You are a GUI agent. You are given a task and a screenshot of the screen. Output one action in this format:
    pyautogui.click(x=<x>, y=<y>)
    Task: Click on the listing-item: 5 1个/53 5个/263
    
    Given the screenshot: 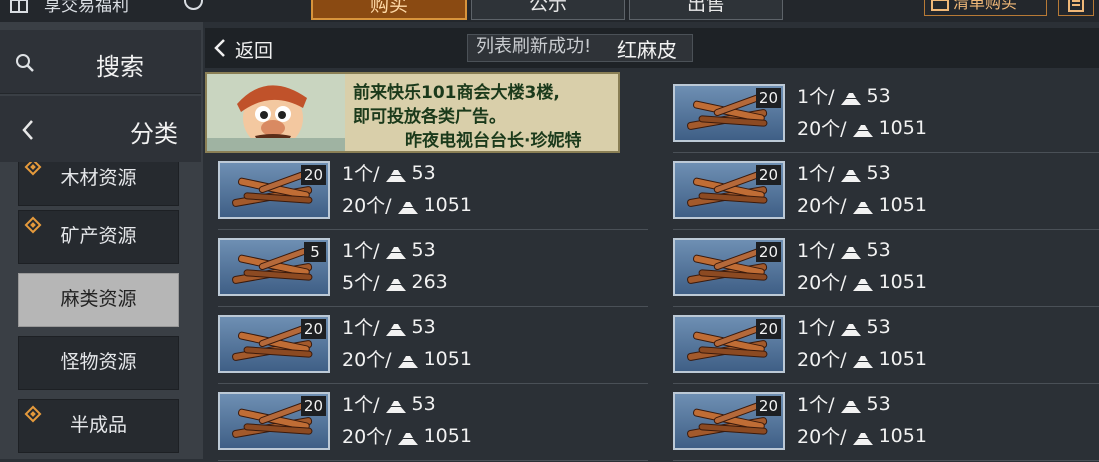 What is the action you would take?
    pyautogui.click(x=438, y=272)
    